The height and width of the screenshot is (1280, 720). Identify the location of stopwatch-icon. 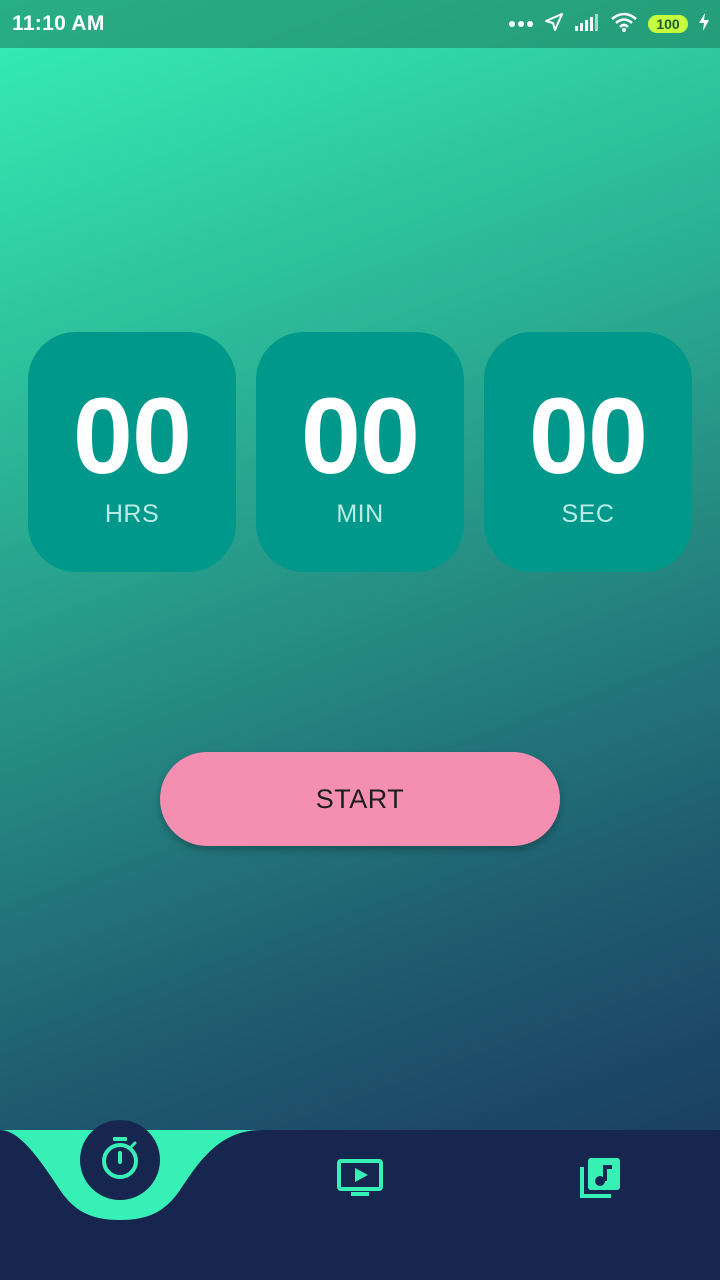
(120, 1160).